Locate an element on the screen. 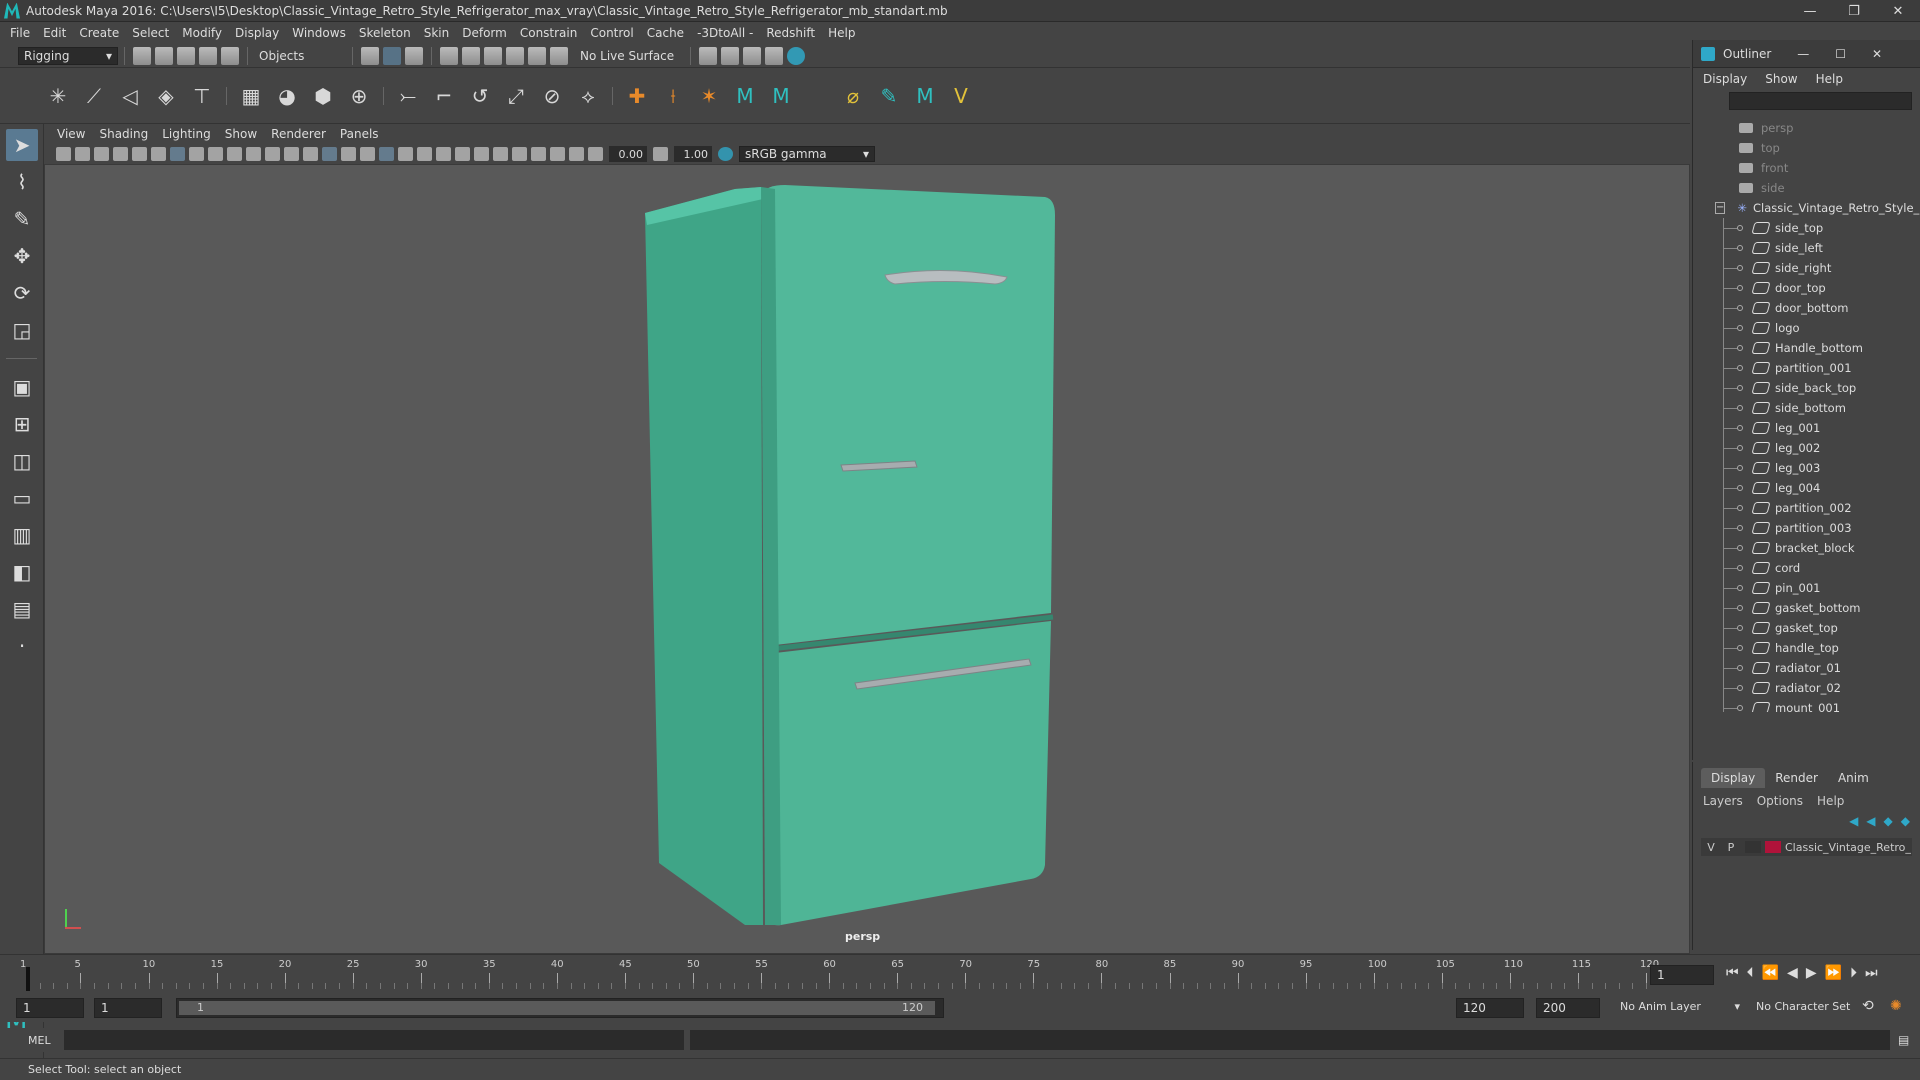 This screenshot has height=1080, width=1920. rotate-tool-icon: ⟳ is located at coordinates (22, 293).